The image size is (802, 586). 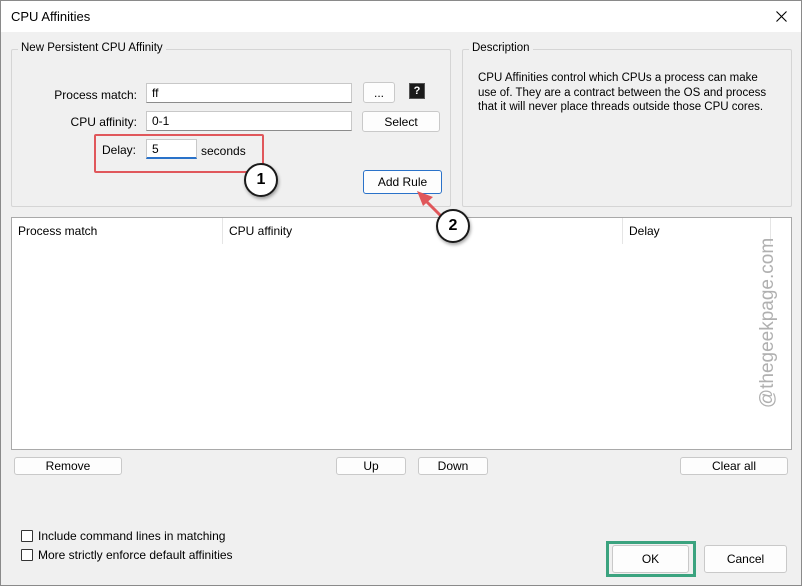 What do you see at coordinates (651, 559) in the screenshot?
I see `ok-highlight-box` at bounding box center [651, 559].